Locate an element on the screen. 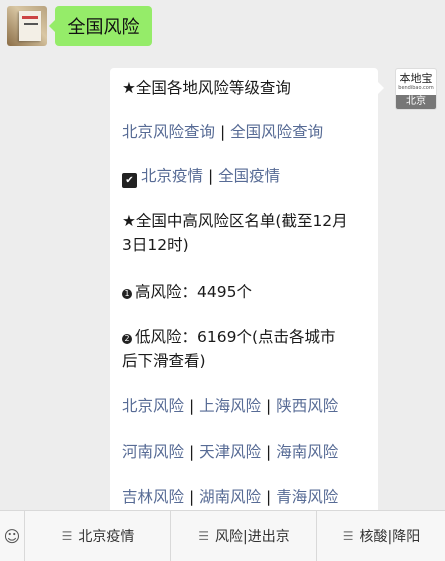 This screenshot has height=561, width=445. link-hainan-risk: 海南风险 is located at coordinates (307, 452).